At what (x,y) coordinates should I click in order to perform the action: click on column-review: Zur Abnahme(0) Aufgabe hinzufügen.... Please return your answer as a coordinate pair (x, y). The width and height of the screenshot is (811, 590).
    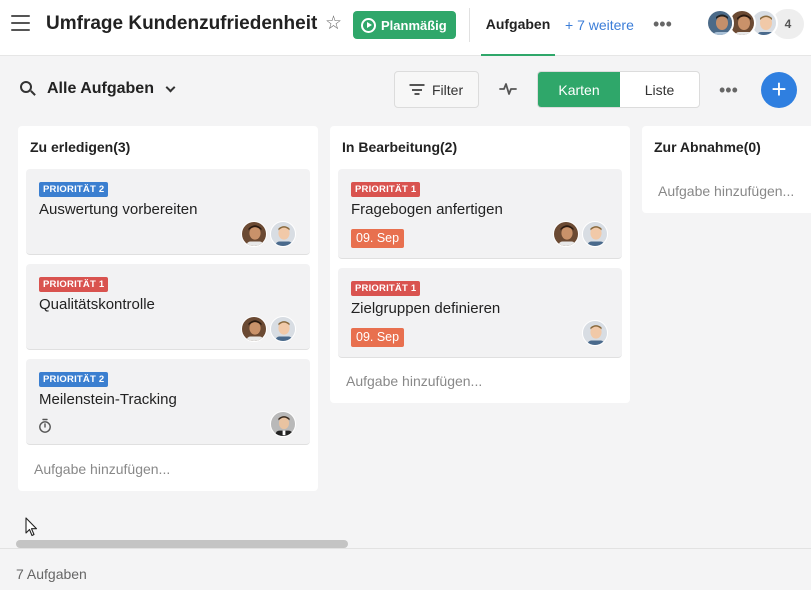
    Looking at the image, I should click on (726, 169).